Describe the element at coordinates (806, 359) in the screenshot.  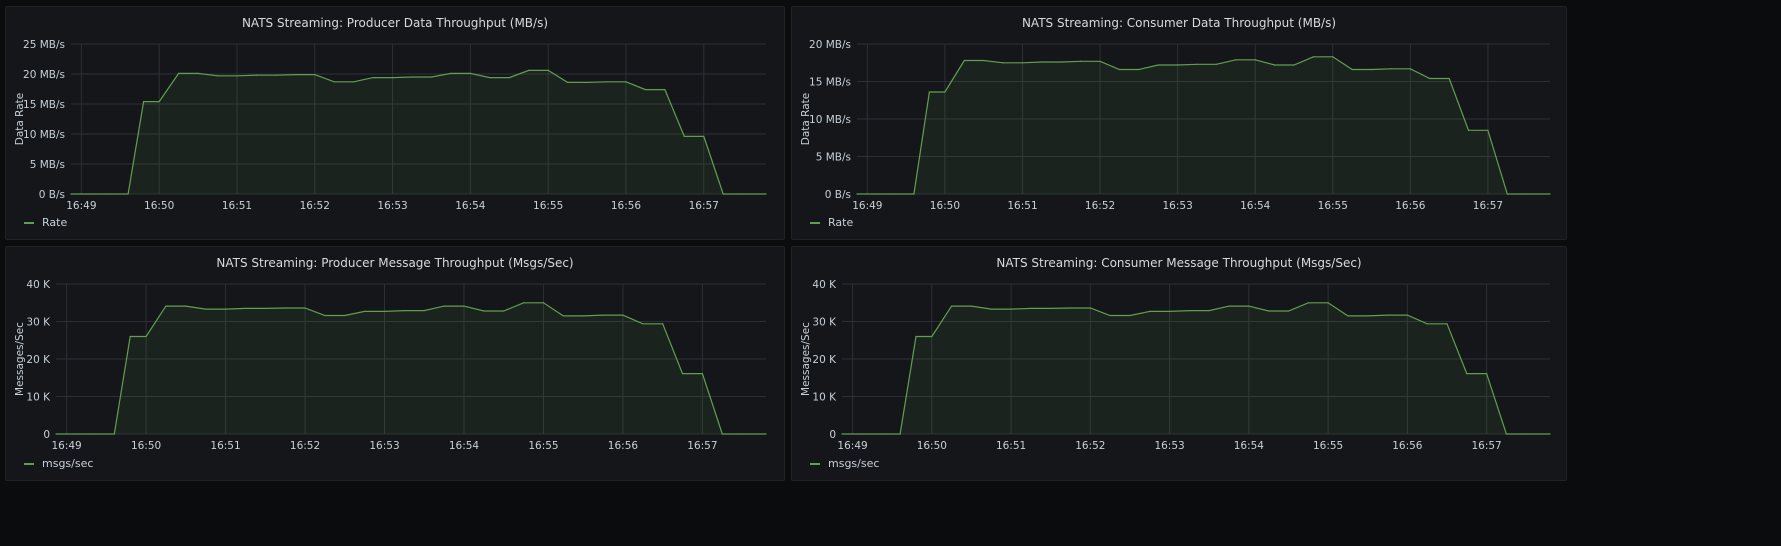
I see `y-axis-label: Messages/Sec` at that location.